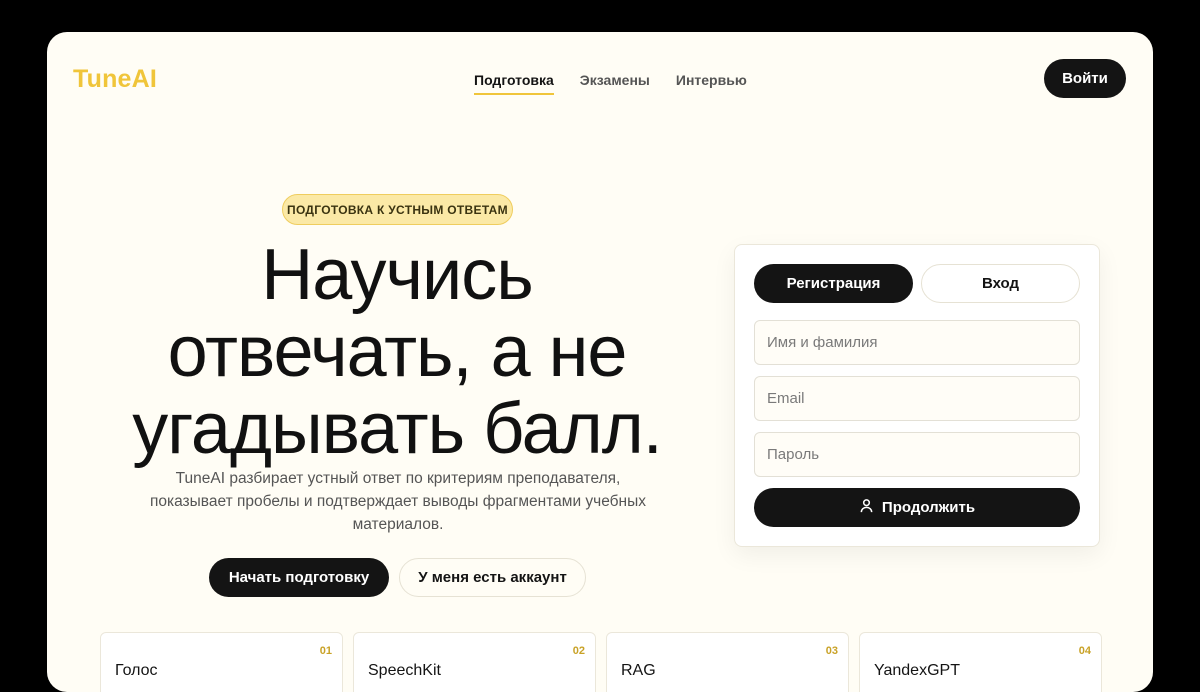 This screenshot has height=692, width=1200. Describe the element at coordinates (833, 283) in the screenshot. I see `tab-register: Регистрация` at that location.